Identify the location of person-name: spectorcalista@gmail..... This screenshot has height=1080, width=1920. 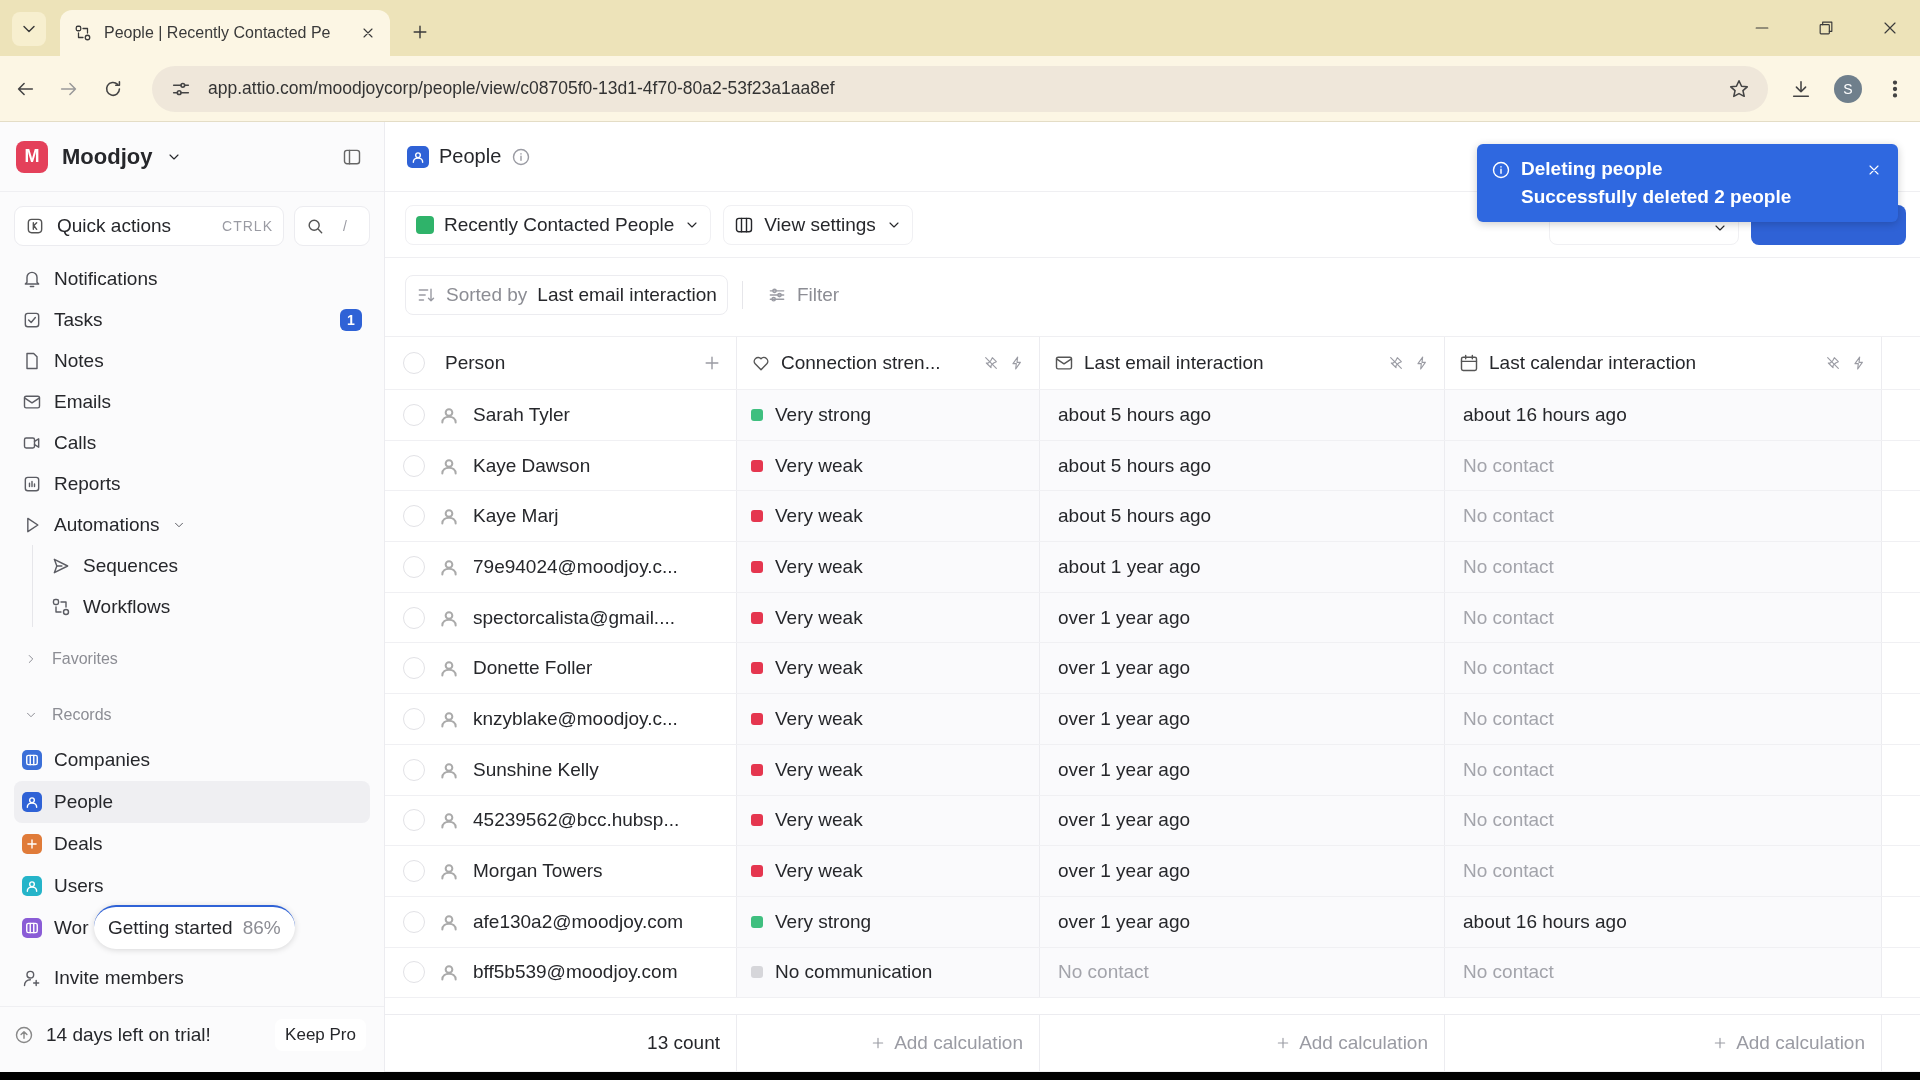
(574, 617).